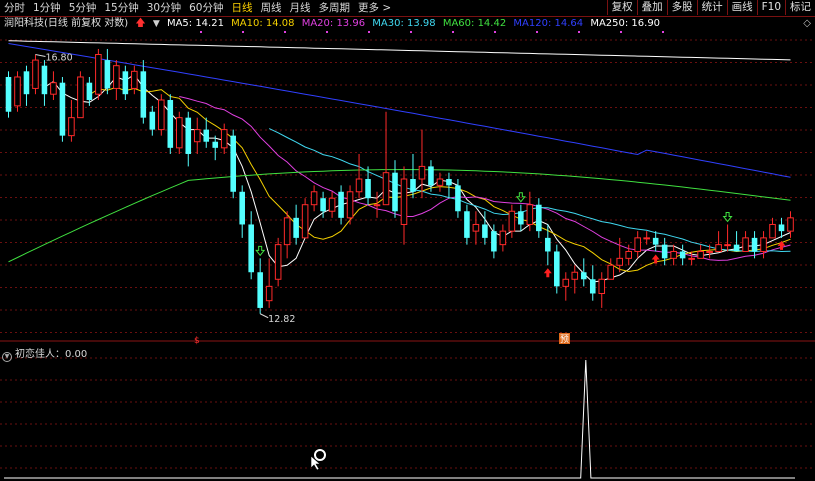  What do you see at coordinates (7, 357) in the screenshot?
I see `indicator-toggle-icon: ▼` at bounding box center [7, 357].